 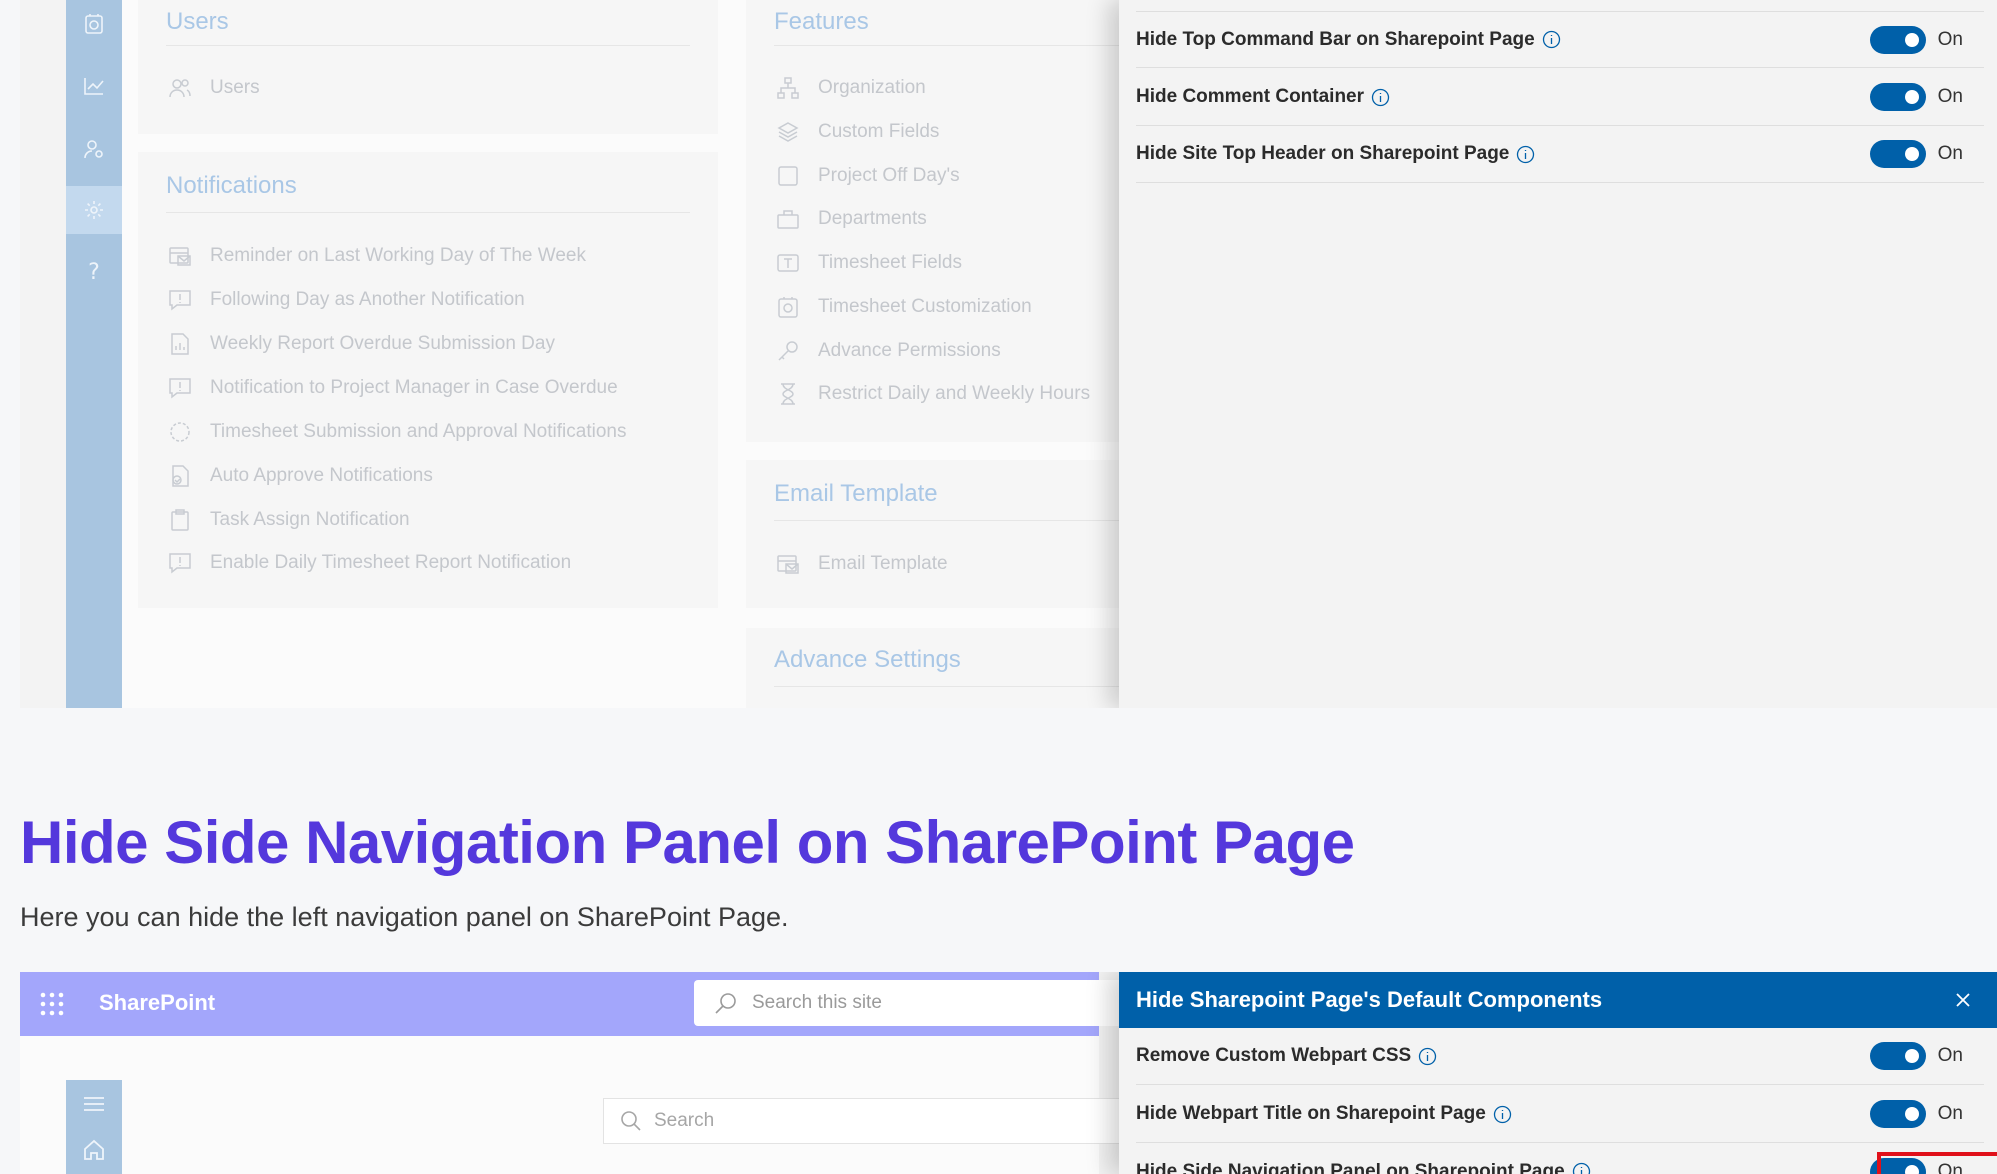 What do you see at coordinates (788, 263) in the screenshot?
I see `text-field-icon` at bounding box center [788, 263].